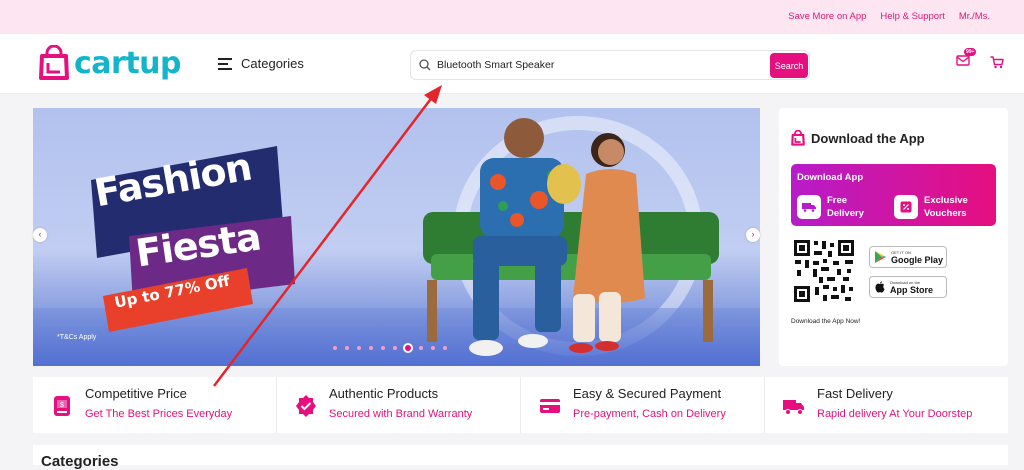 This screenshot has width=1024, height=470. Describe the element at coordinates (486, 348) in the screenshot. I see `man-shoe-left` at that location.